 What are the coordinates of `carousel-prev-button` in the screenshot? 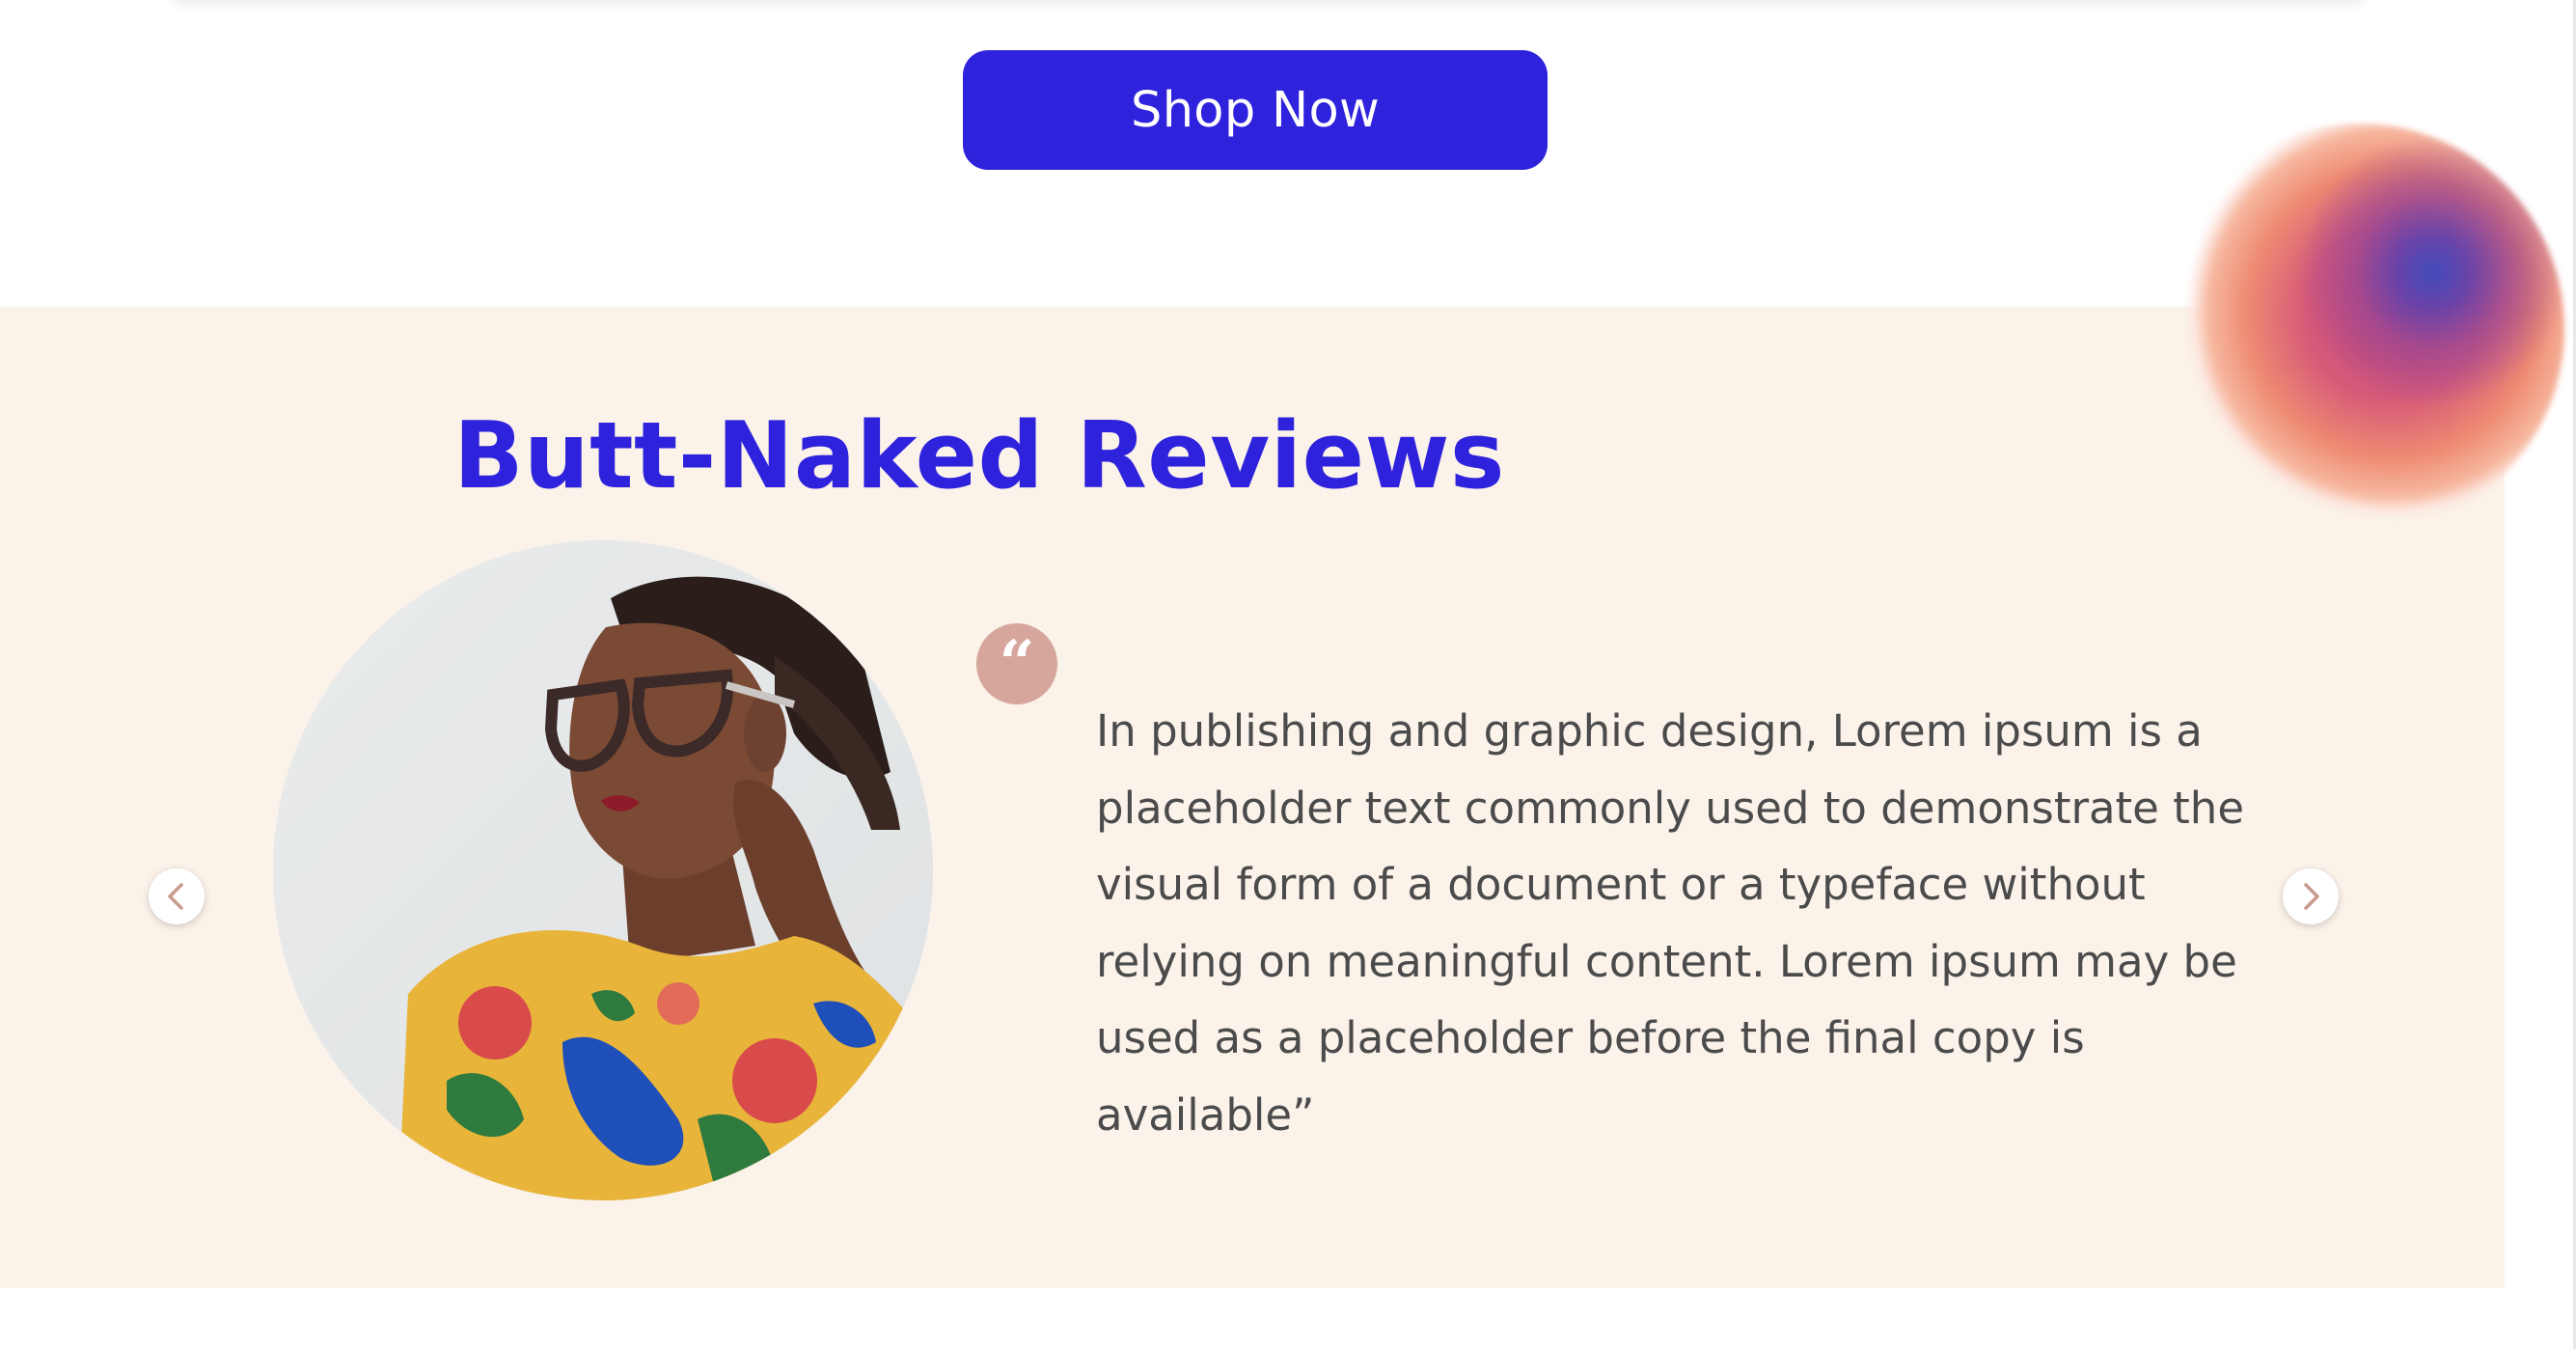 It's located at (177, 896).